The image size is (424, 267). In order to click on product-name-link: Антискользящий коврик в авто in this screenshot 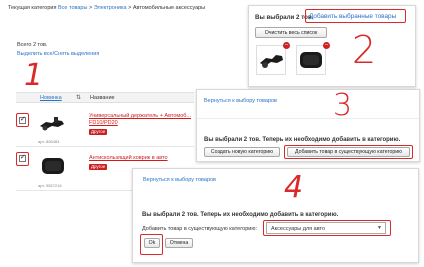, I will do `click(128, 158)`.